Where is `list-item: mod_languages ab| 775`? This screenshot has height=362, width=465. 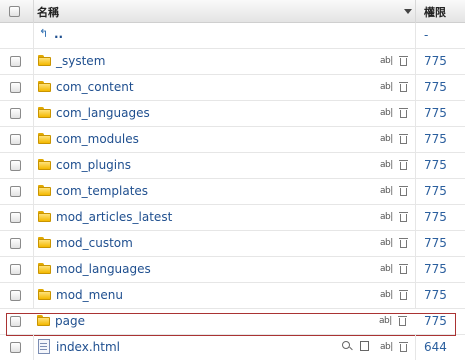
list-item: mod_languages ab| 775 is located at coordinates (232, 270).